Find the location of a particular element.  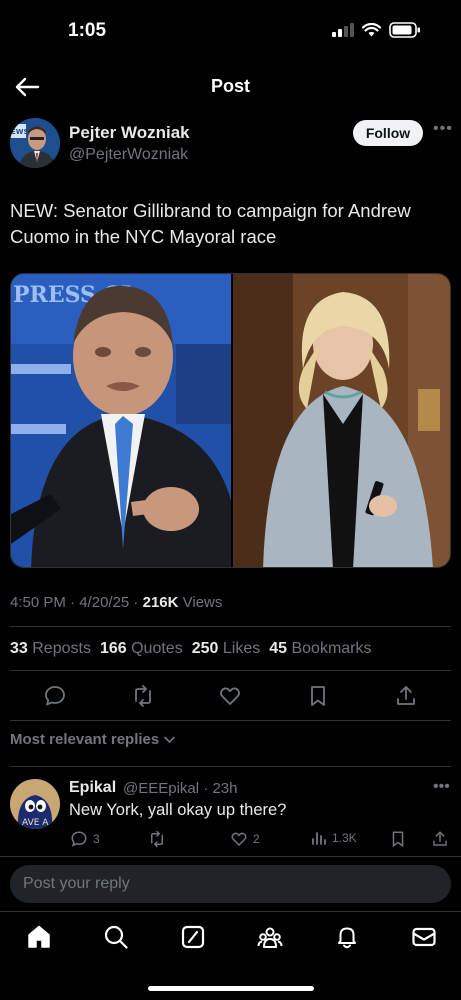

author-name: Pejter Wozniak is located at coordinates (129, 133).